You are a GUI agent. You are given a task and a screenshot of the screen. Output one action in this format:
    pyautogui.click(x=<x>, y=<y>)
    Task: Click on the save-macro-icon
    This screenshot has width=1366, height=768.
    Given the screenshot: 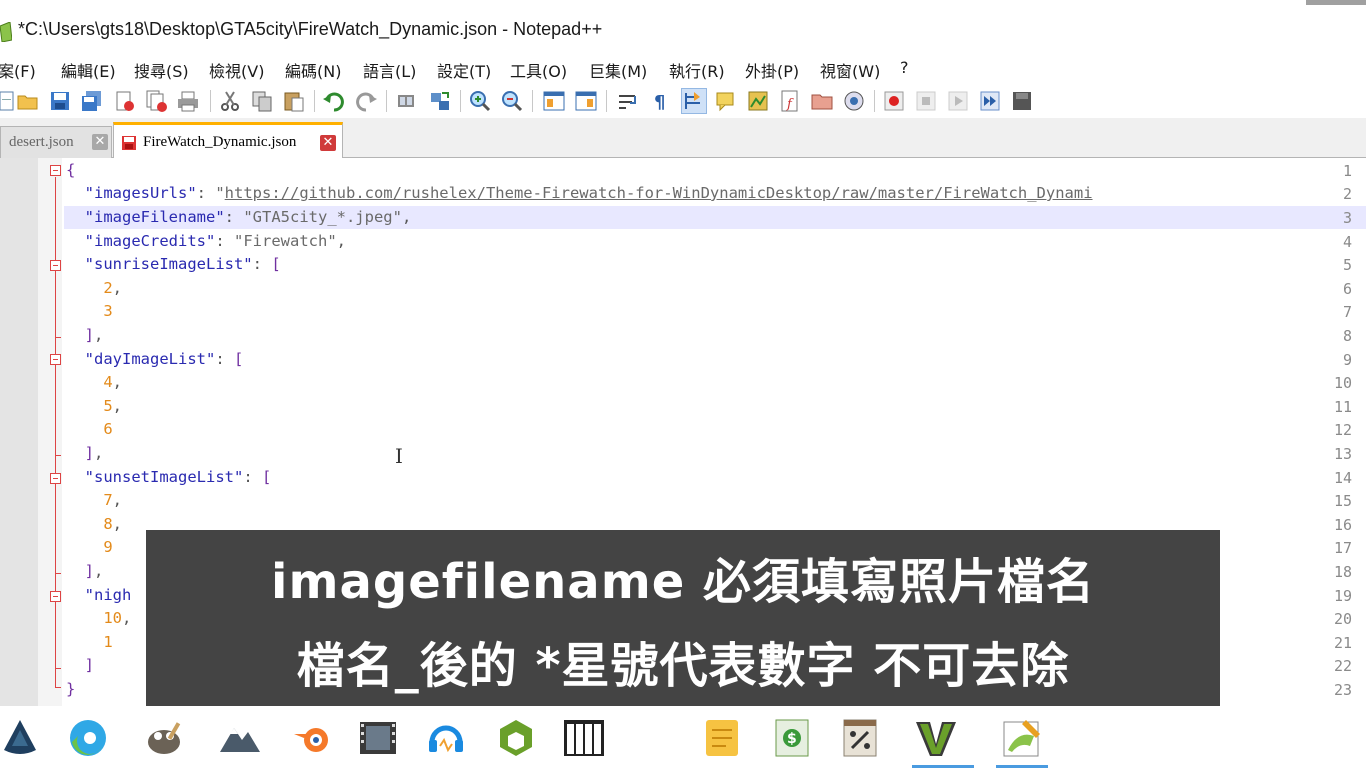 What is the action you would take?
    pyautogui.click(x=1022, y=101)
    